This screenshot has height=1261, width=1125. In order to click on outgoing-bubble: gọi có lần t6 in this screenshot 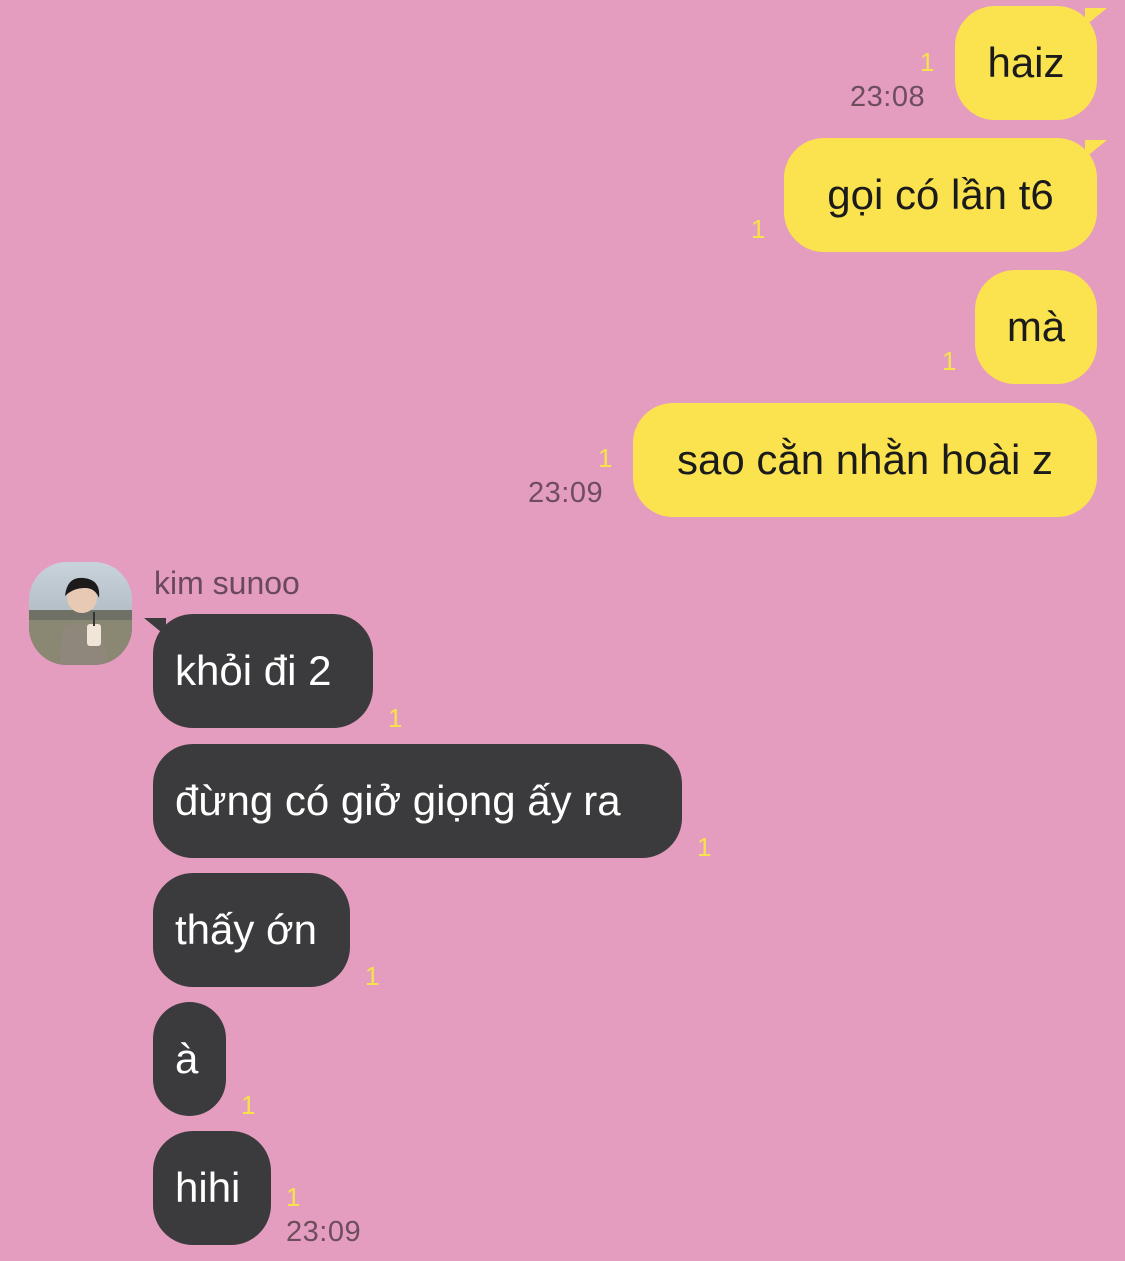, I will do `click(940, 195)`.